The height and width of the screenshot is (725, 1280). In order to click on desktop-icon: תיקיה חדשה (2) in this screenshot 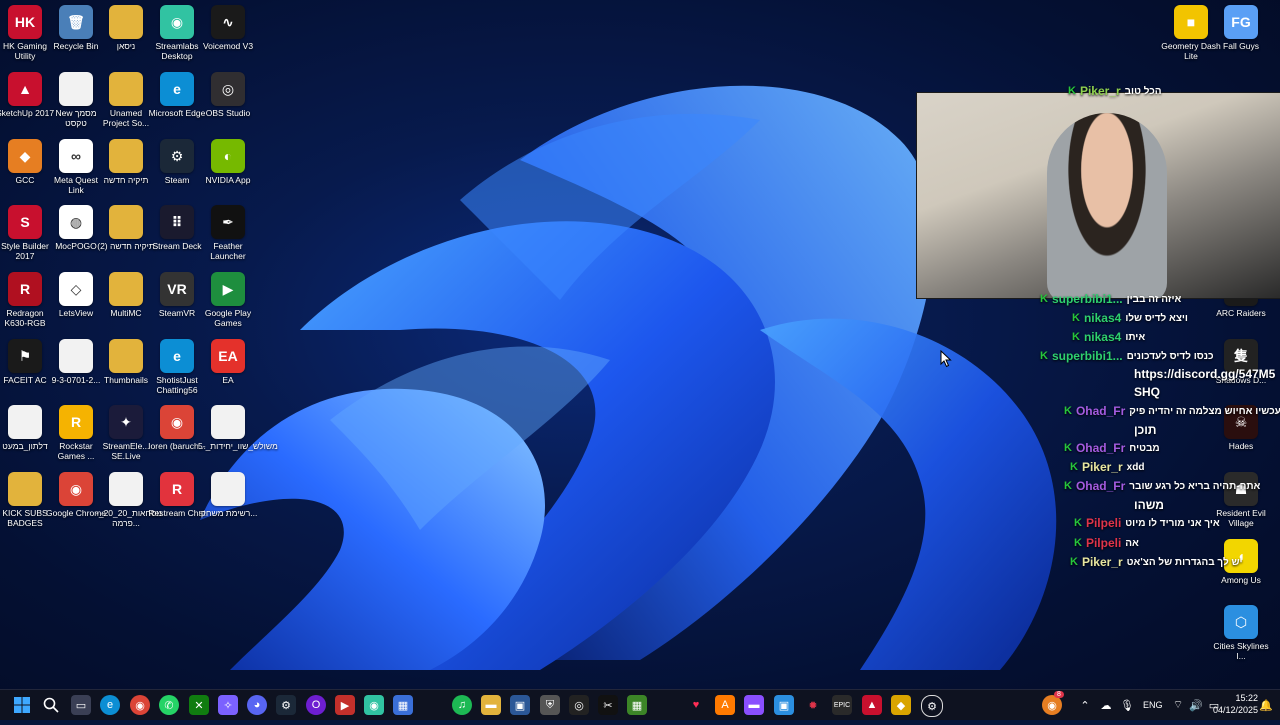, I will do `click(126, 238)`.